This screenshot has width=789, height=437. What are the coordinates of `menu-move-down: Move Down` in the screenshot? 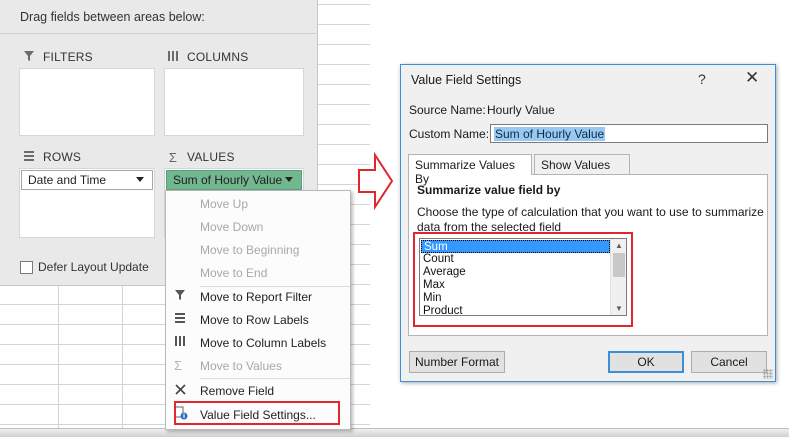 It's located at (258, 226).